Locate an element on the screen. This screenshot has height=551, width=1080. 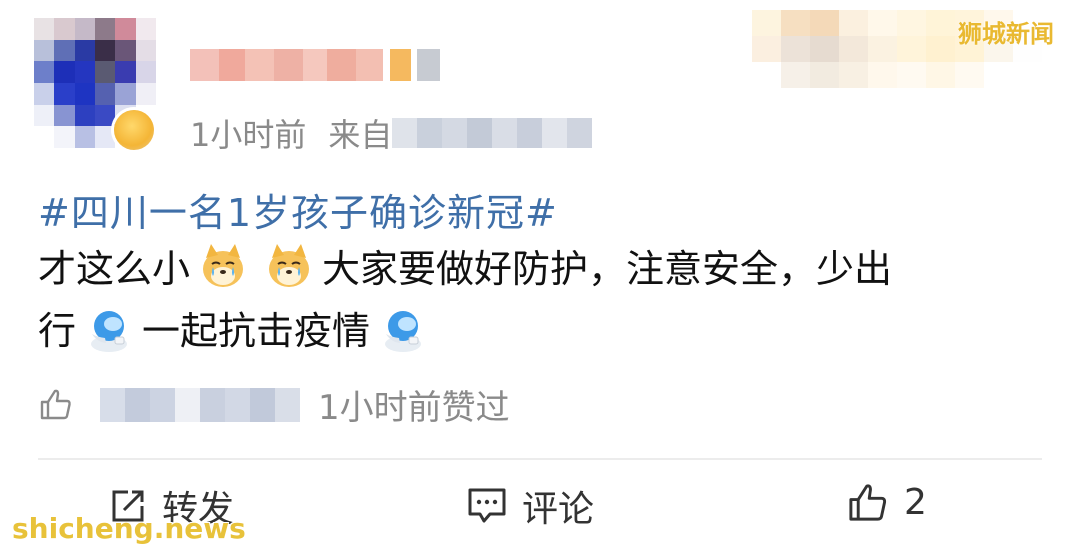
like-button: 2 is located at coordinates (886, 502).